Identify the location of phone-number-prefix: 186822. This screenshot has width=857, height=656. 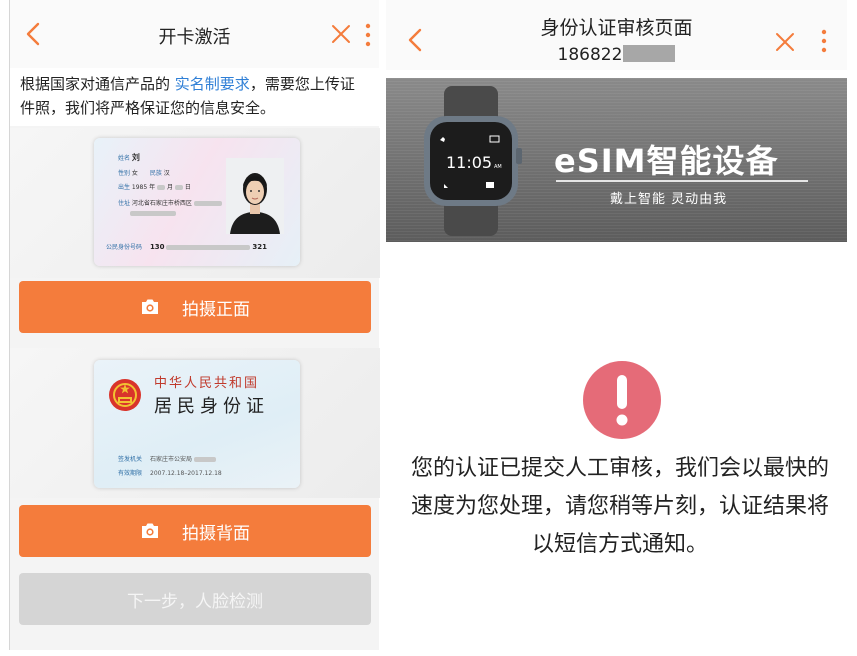
(590, 55).